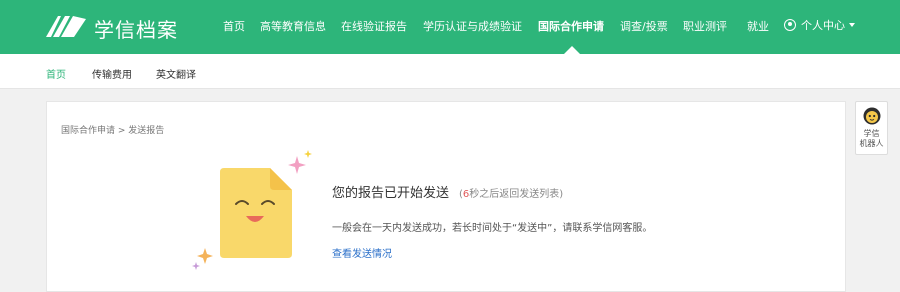 Image resolution: width=900 pixels, height=292 pixels. What do you see at coordinates (391, 193) in the screenshot?
I see `send-status-title: 您的报告已开始发送` at bounding box center [391, 193].